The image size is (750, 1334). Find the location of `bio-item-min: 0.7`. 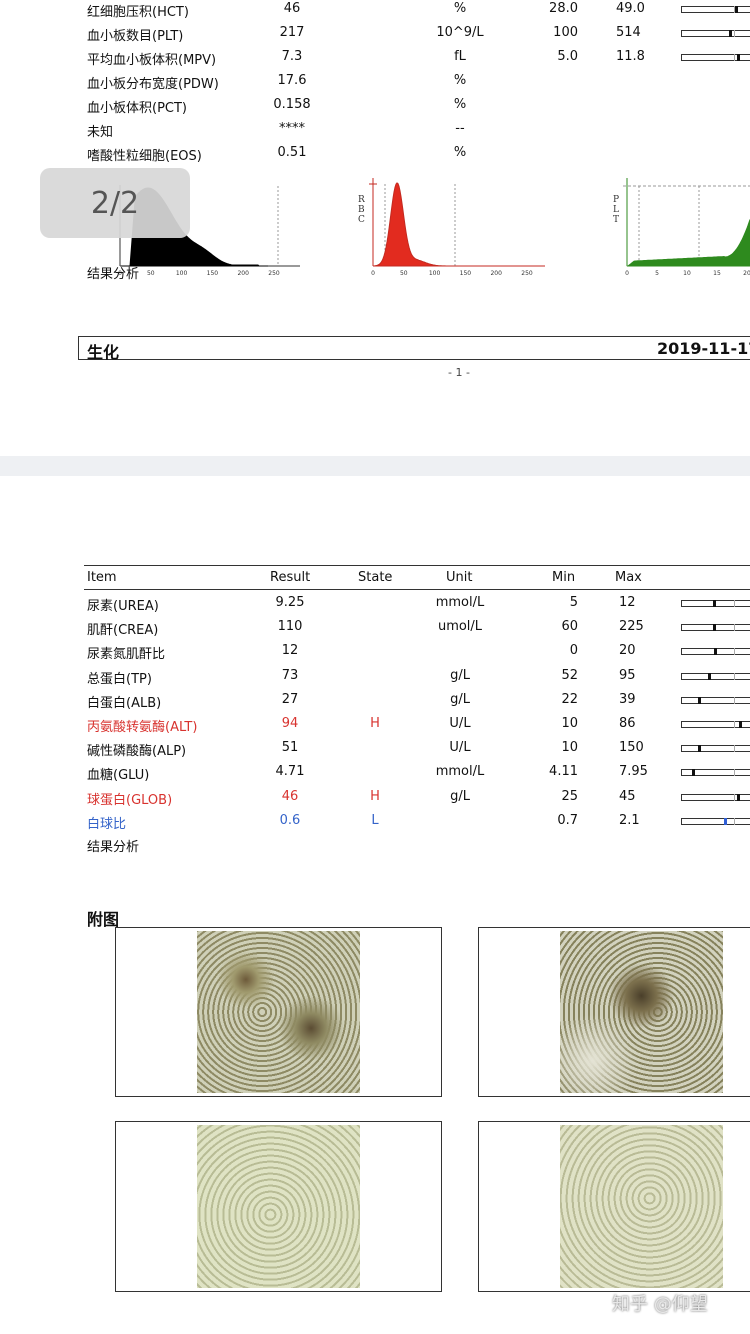

bio-item-min: 0.7 is located at coordinates (567, 820).